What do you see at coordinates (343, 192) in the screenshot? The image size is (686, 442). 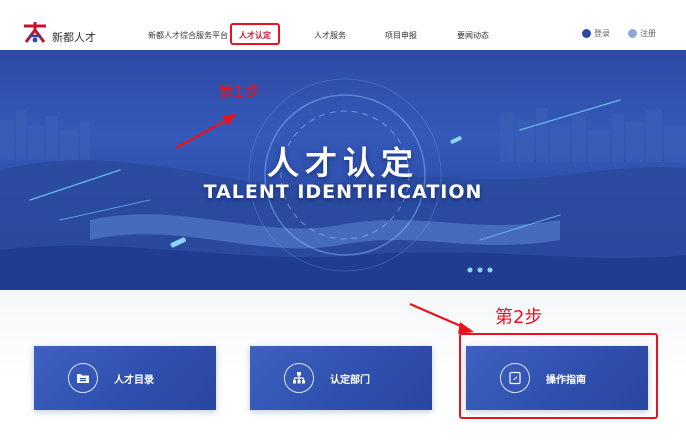 I see `banner-subtitle: TALENT IDENTIFICATION` at bounding box center [343, 192].